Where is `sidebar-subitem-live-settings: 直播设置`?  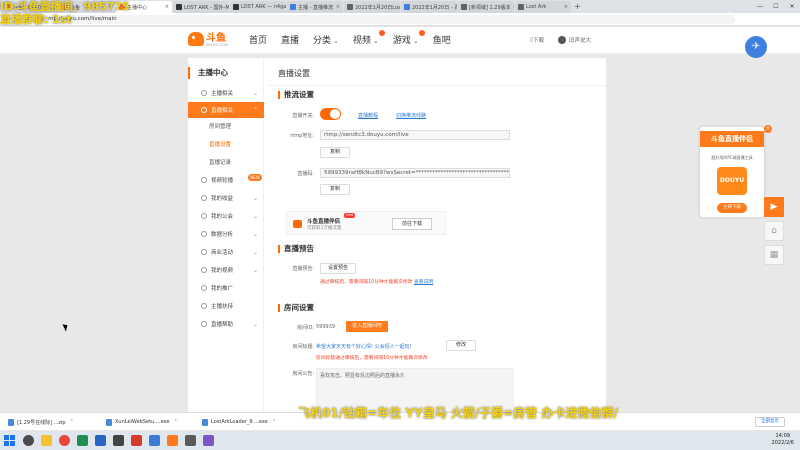 sidebar-subitem-live-settings: 直播设置 is located at coordinates (226, 145).